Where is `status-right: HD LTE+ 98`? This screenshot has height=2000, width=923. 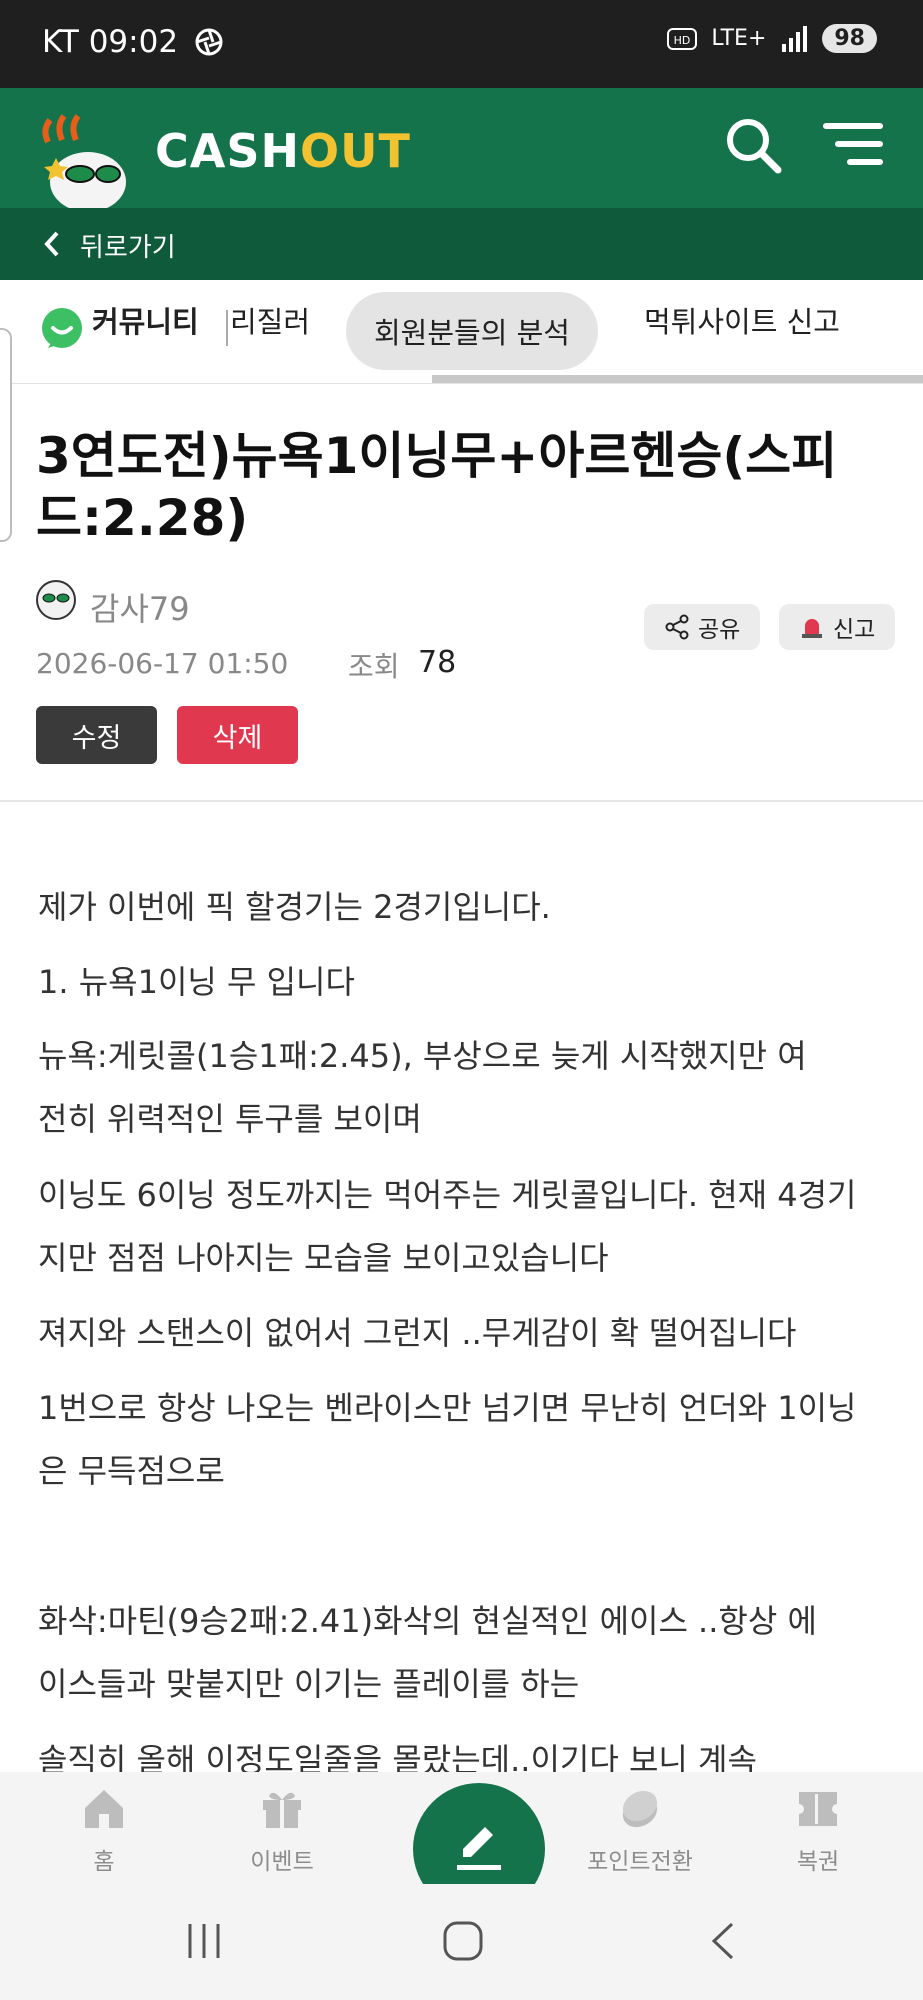
status-right: HD LTE+ 98 is located at coordinates (772, 38).